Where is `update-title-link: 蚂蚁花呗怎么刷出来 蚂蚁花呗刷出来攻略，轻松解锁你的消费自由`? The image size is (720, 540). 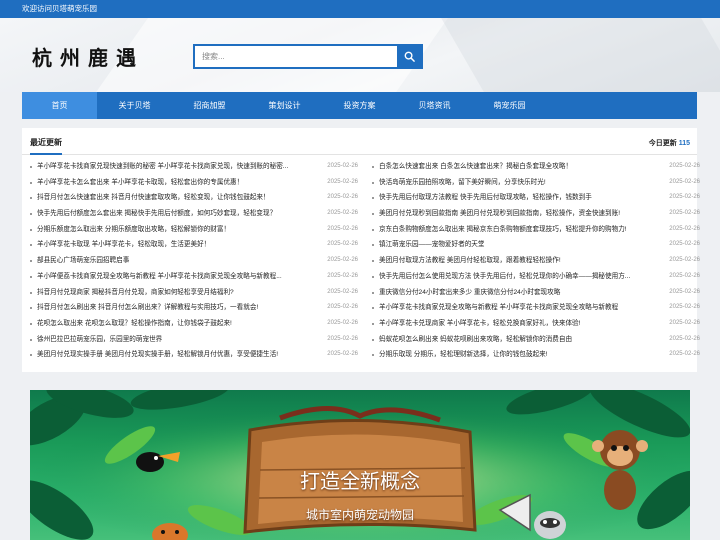 update-title-link: 蚂蚁花呗怎么刷出来 蚂蚁花呗刷出来攻略，轻松解锁你的消费自由 is located at coordinates (515, 340).